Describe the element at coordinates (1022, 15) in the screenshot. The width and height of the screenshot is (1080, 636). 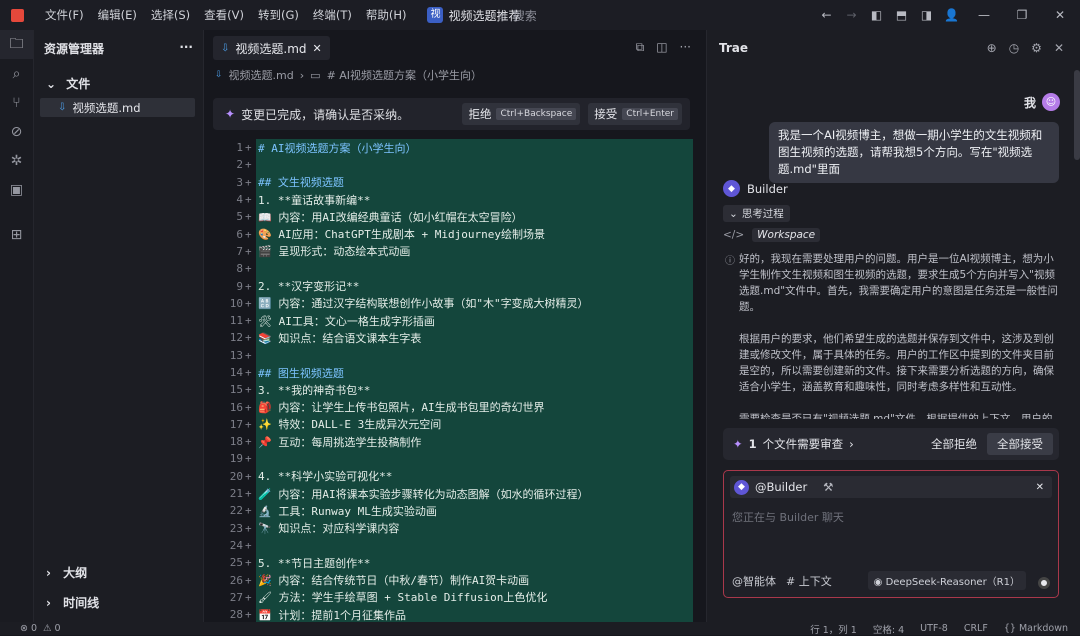
I see `maximize-icon: ❐` at that location.